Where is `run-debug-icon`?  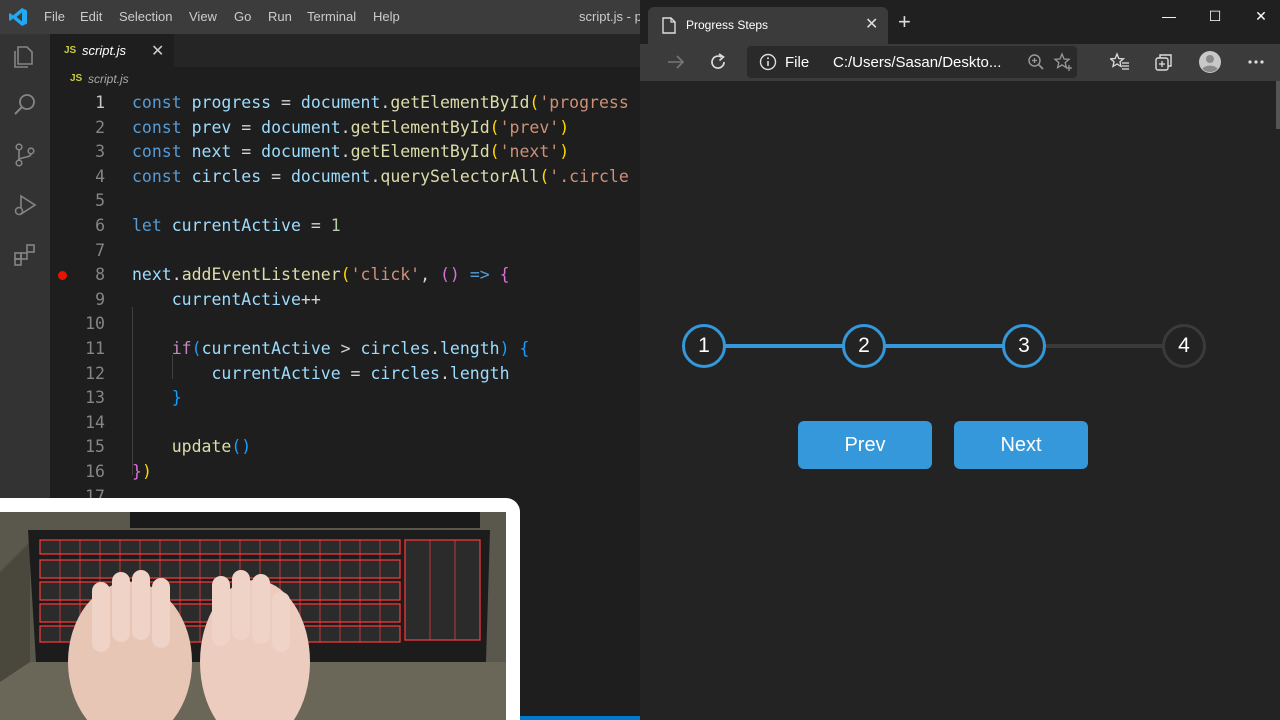
run-debug-icon is located at coordinates (25, 205).